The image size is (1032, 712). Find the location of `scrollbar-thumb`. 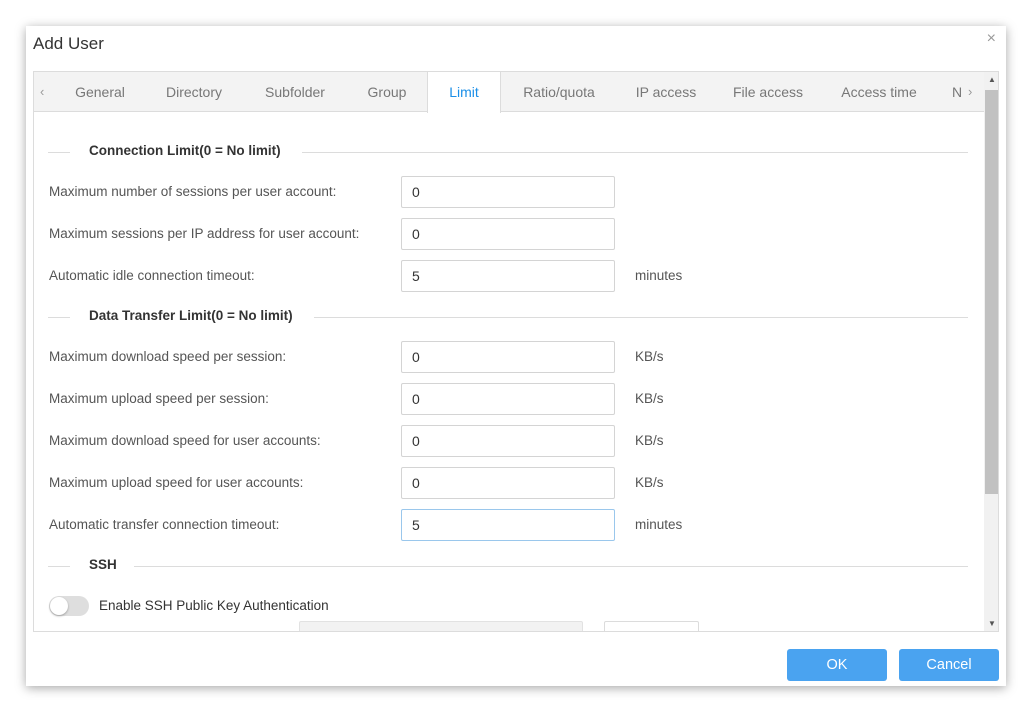

scrollbar-thumb is located at coordinates (991, 292).